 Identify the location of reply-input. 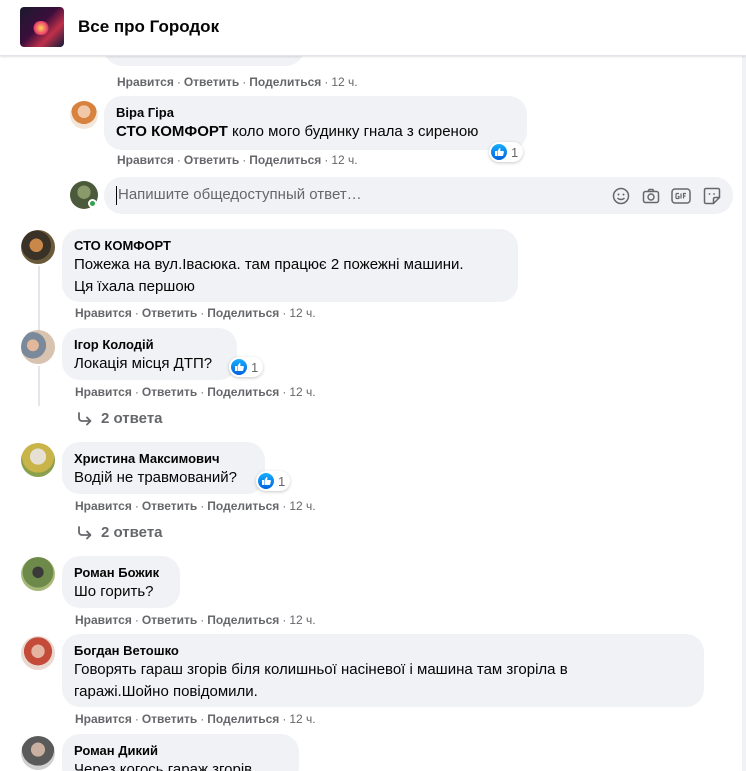
(328, 194).